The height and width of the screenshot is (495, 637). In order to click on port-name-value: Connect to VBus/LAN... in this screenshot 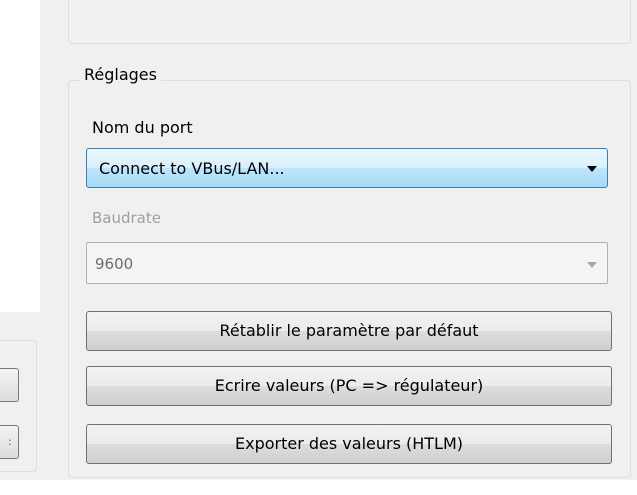, I will do `click(192, 168)`.